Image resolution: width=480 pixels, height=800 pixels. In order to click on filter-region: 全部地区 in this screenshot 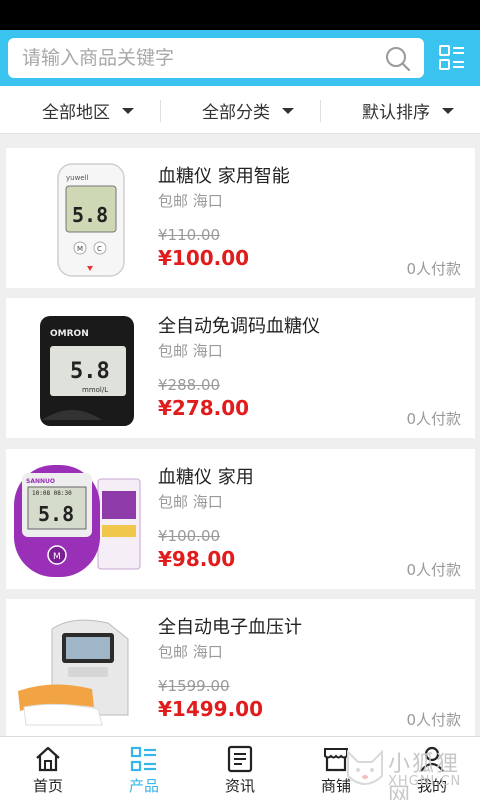, I will do `click(88, 110)`.